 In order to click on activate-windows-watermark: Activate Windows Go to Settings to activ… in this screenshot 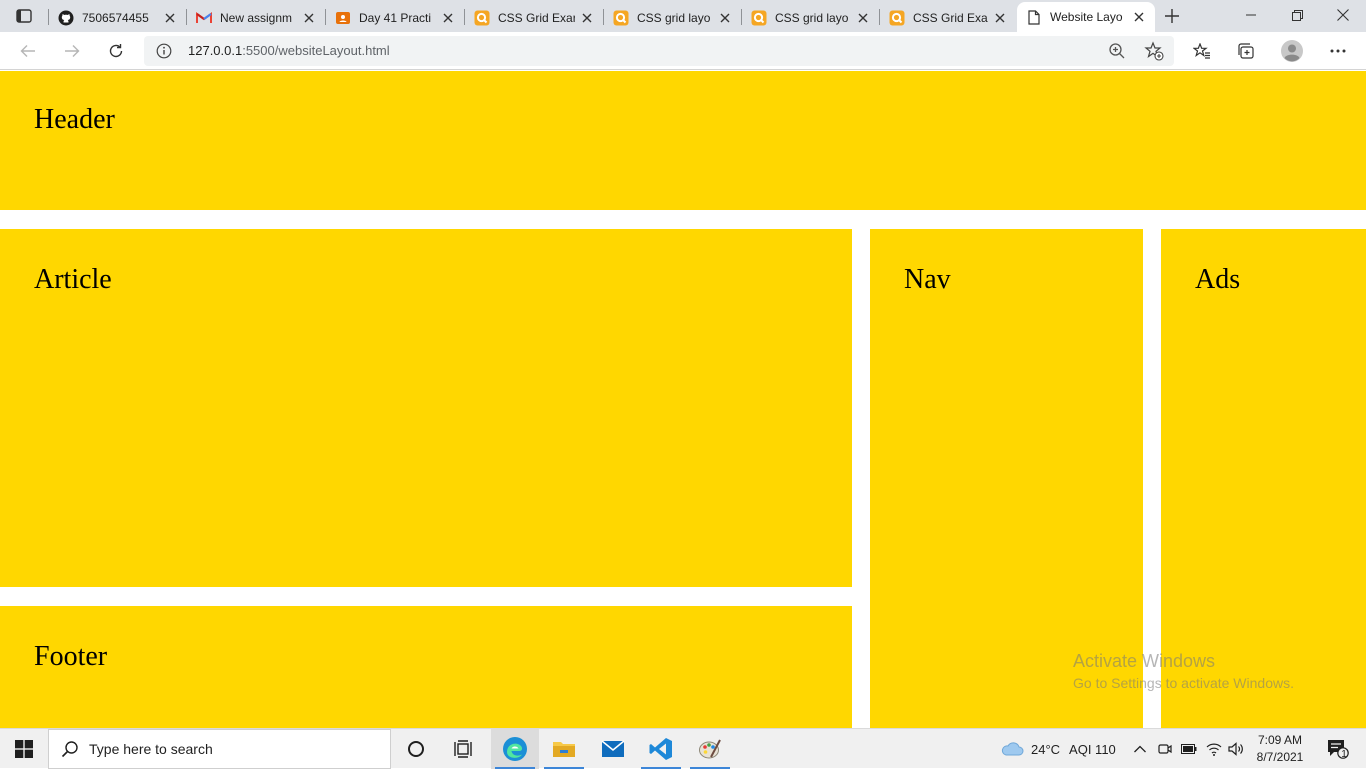, I will do `click(1183, 671)`.